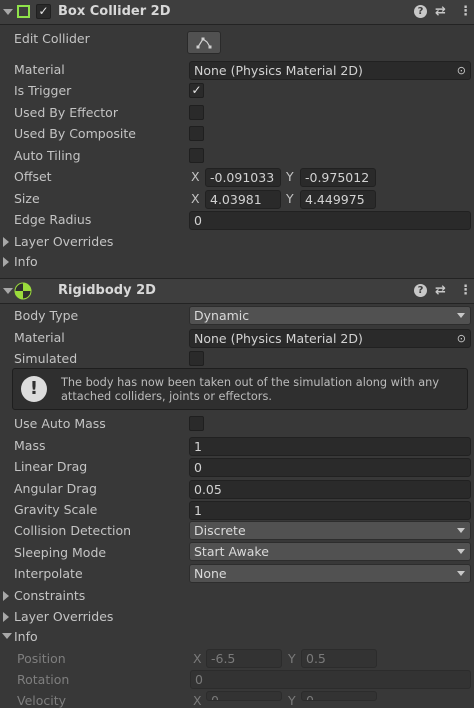  Describe the element at coordinates (73, 530) in the screenshot. I see `collision-detection-label: Collision Detection` at that location.